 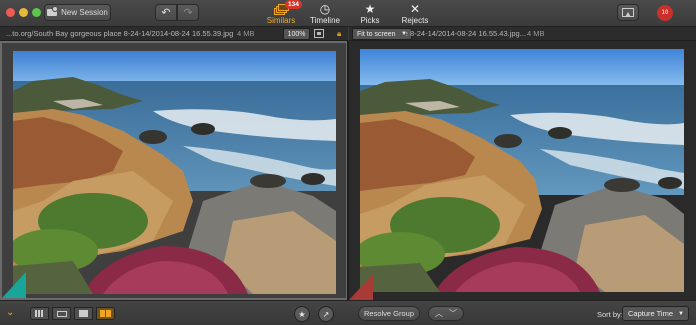 I want to click on grid-view-button, so click(x=39, y=313).